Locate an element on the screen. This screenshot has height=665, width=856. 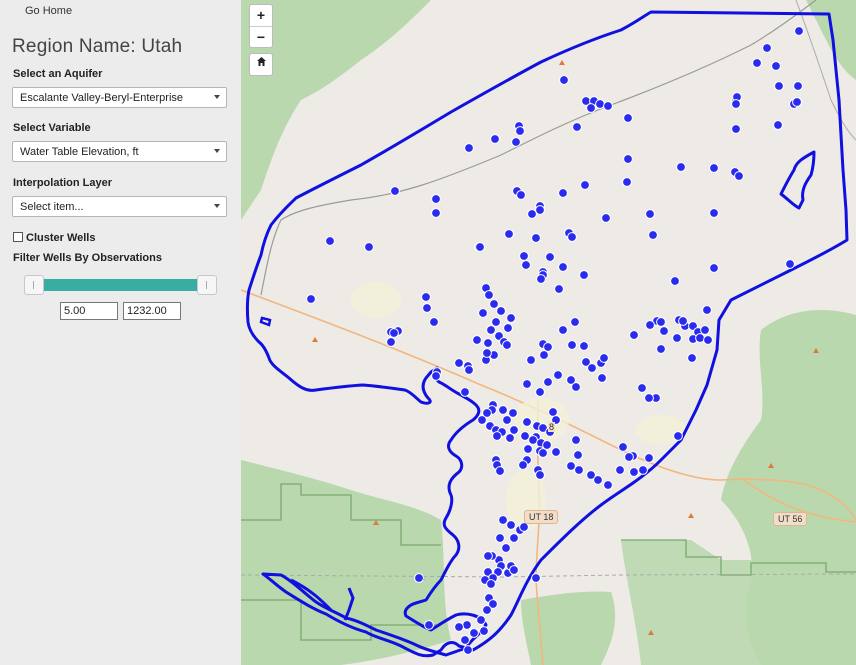
slider-max-handle is located at coordinates (207, 285).